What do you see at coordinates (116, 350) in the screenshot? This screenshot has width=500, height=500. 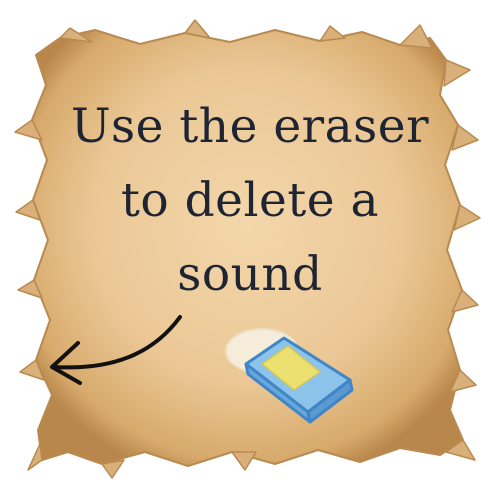 I see `curved-arrow-left-icon` at bounding box center [116, 350].